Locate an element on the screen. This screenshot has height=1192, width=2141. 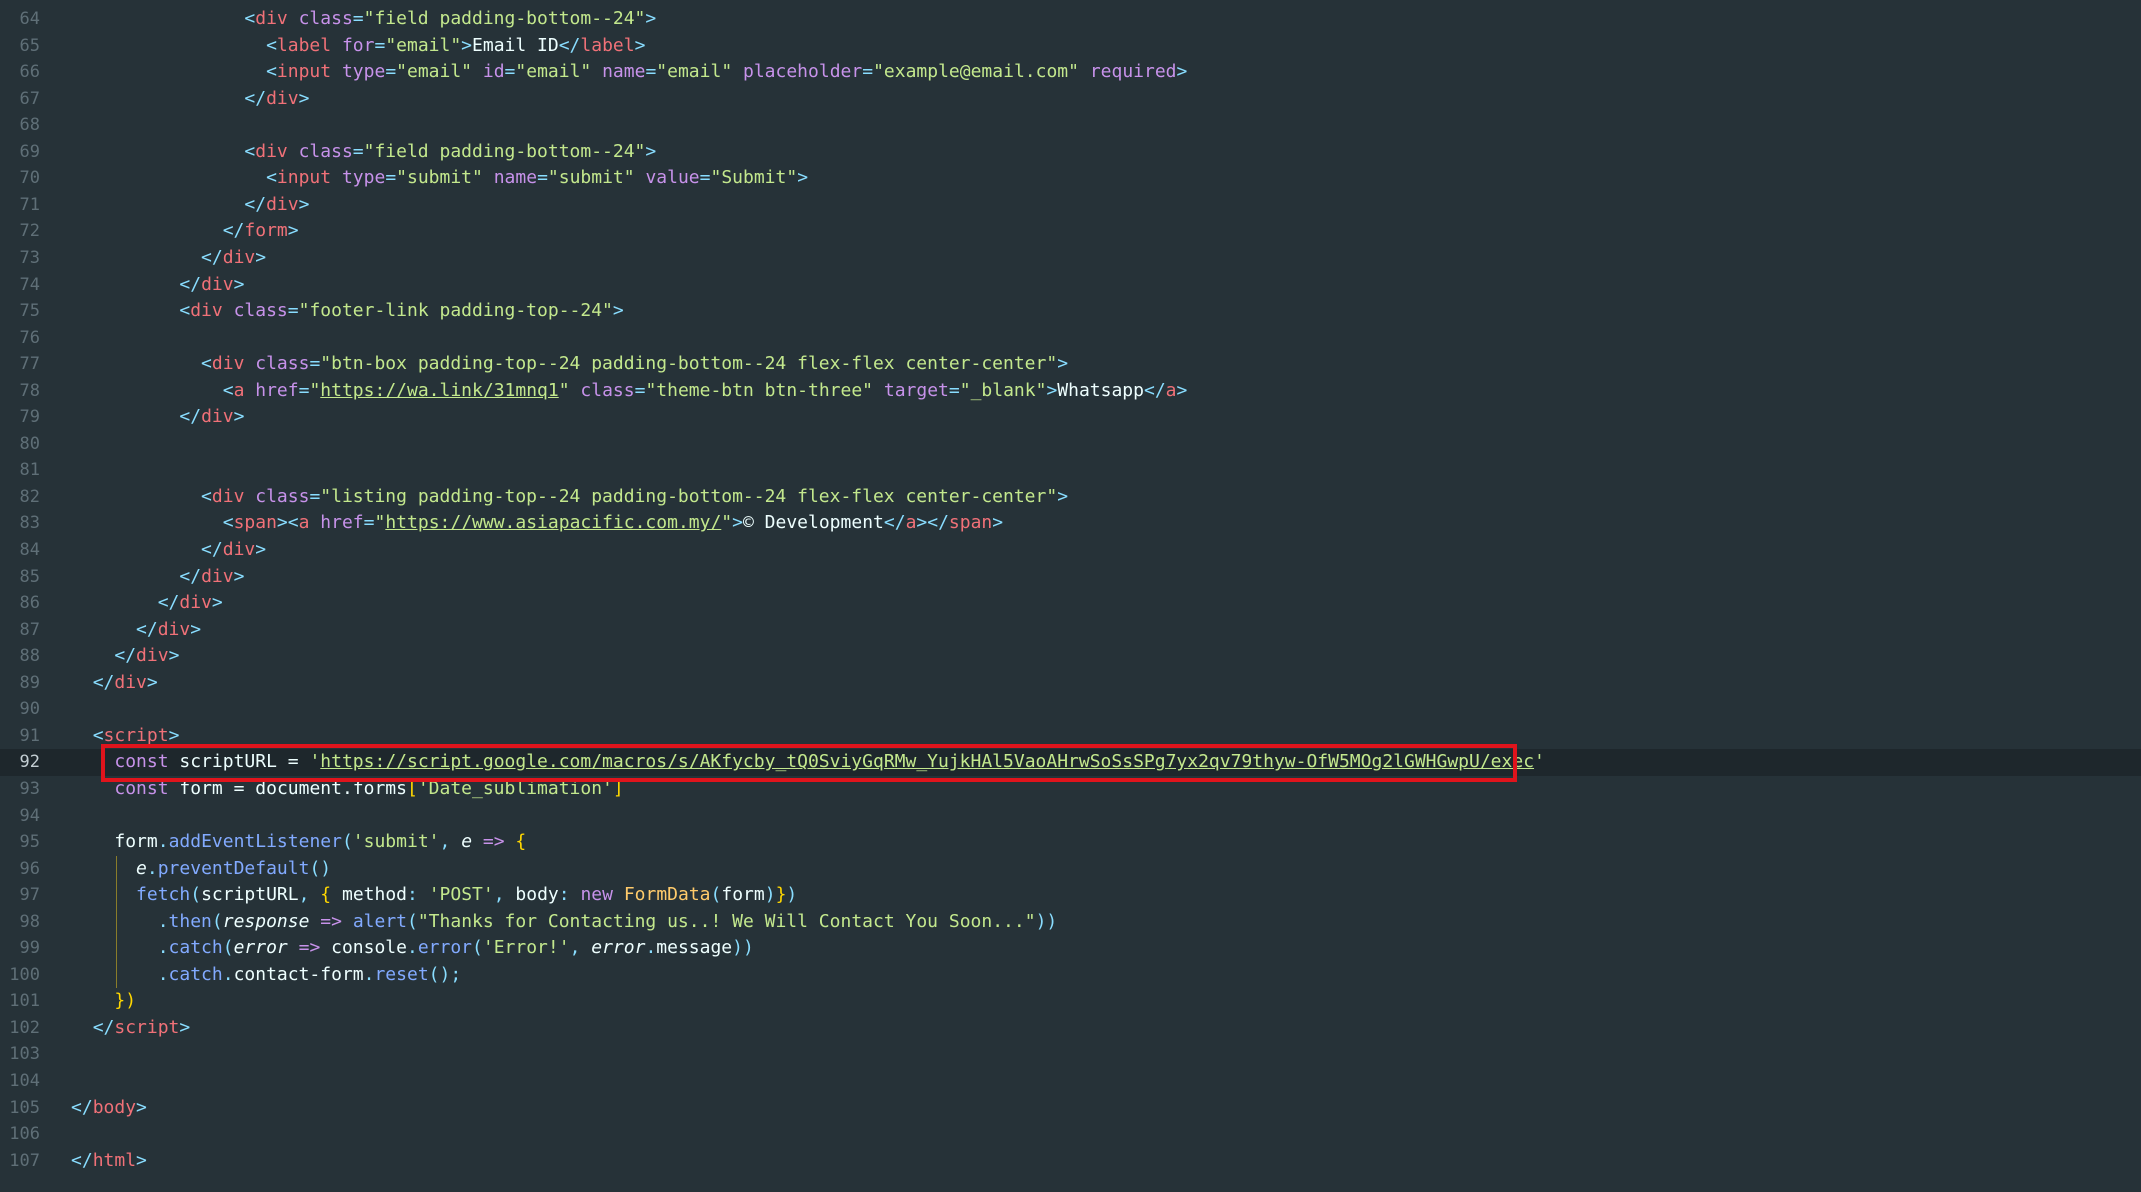
code-line: 76 is located at coordinates (1070, 338).